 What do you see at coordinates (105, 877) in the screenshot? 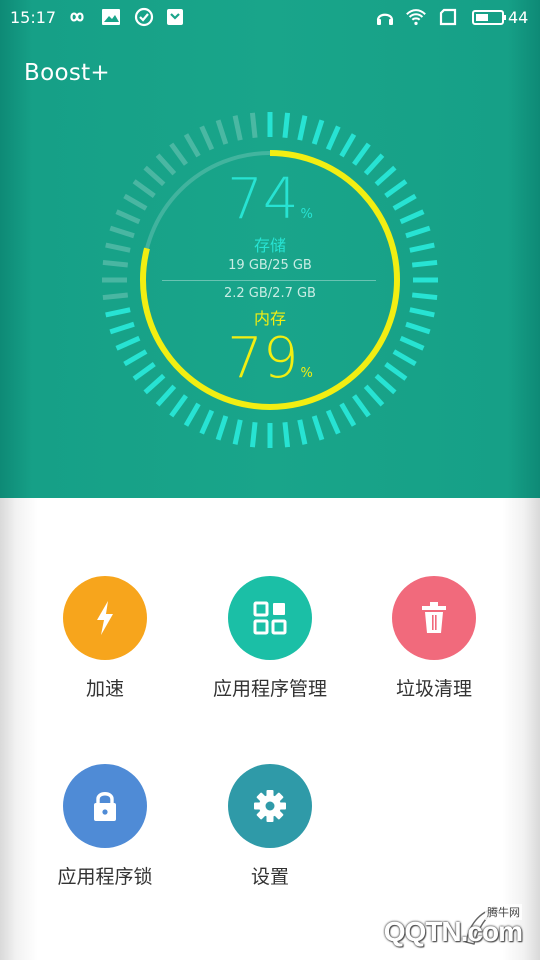
I see `app-lock-label: 应用程序锁` at bounding box center [105, 877].